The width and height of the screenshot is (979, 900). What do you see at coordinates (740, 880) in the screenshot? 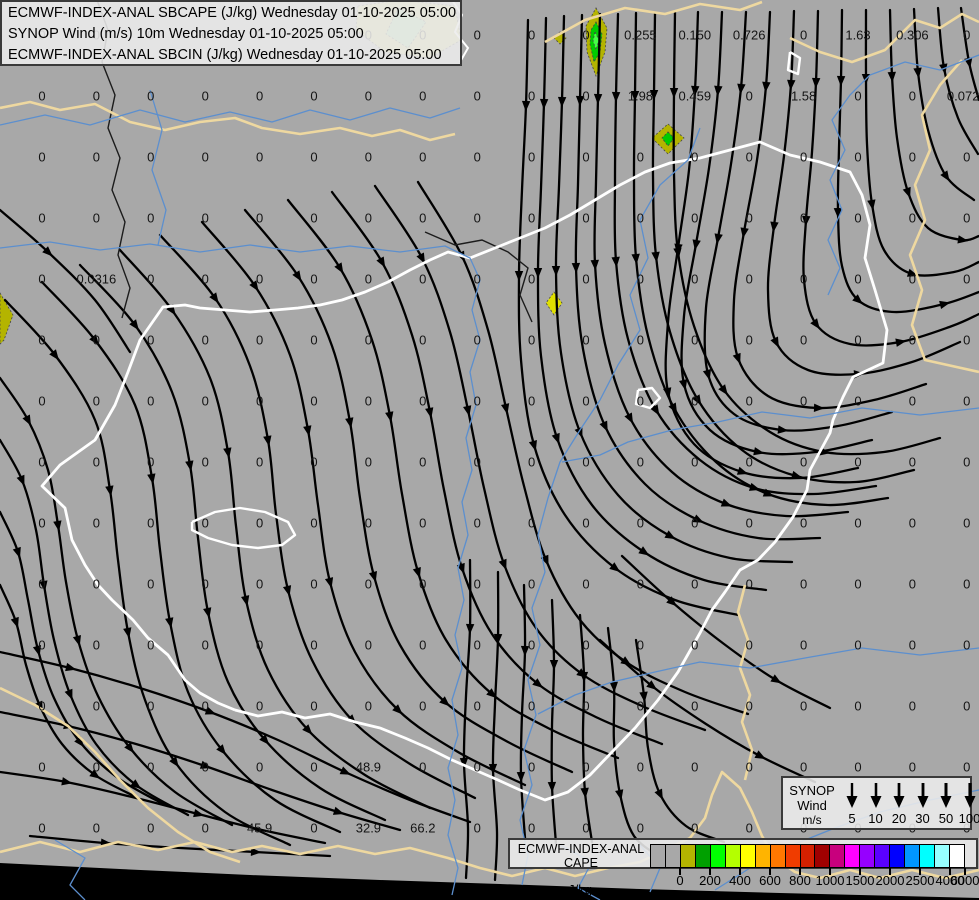
I see `cape-tick-label: 400` at bounding box center [740, 880].